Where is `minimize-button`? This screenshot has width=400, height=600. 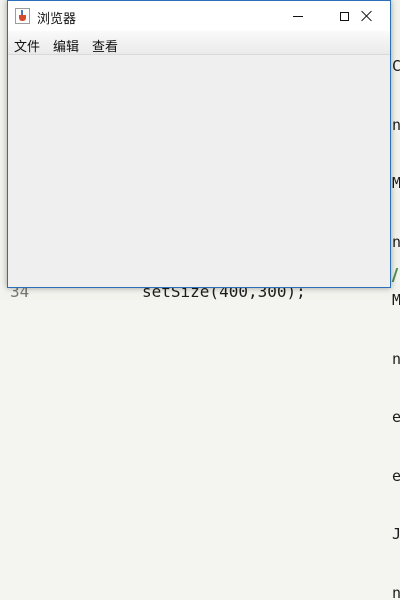
minimize-button is located at coordinates (298, 16).